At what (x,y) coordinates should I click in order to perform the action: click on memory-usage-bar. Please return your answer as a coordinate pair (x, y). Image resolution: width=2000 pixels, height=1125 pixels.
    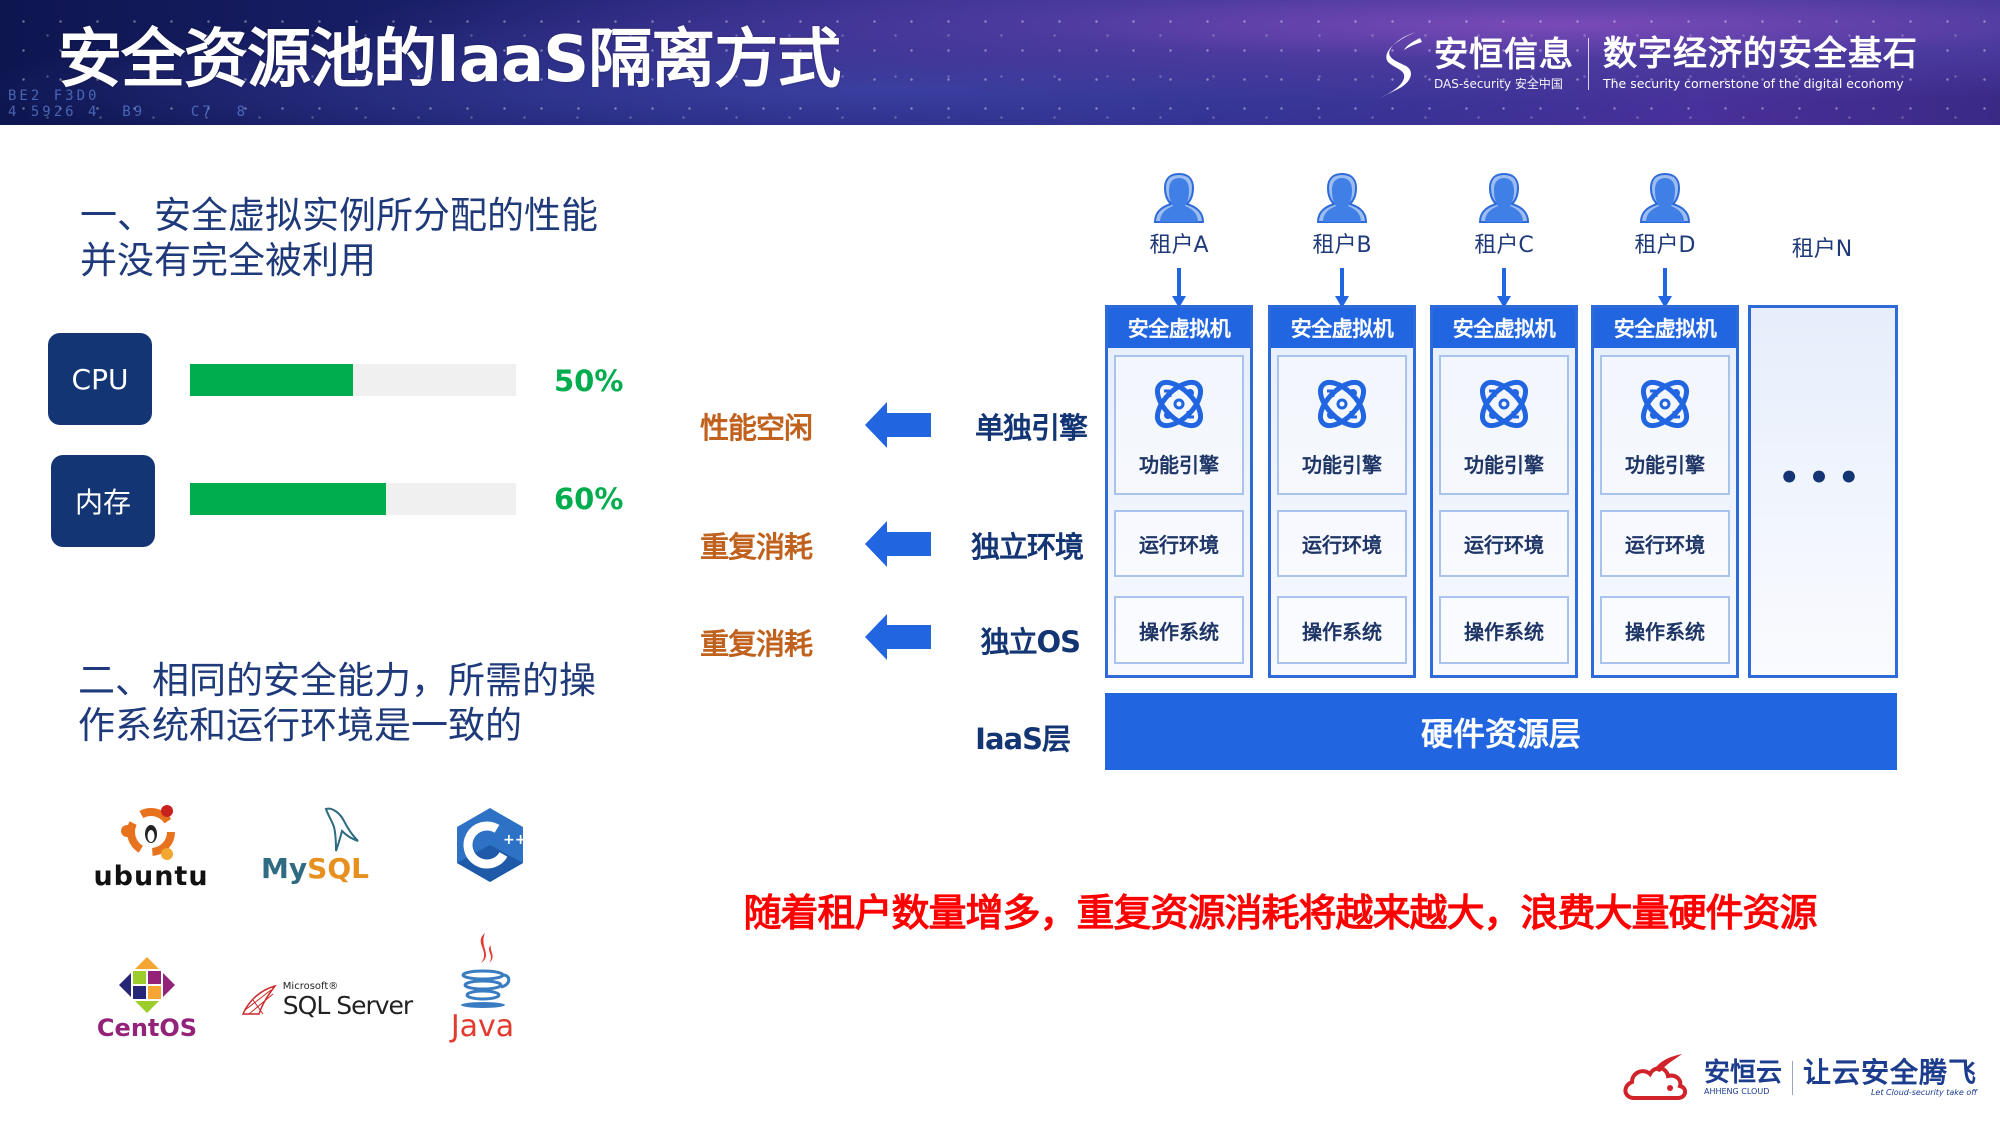
    Looking at the image, I should click on (353, 499).